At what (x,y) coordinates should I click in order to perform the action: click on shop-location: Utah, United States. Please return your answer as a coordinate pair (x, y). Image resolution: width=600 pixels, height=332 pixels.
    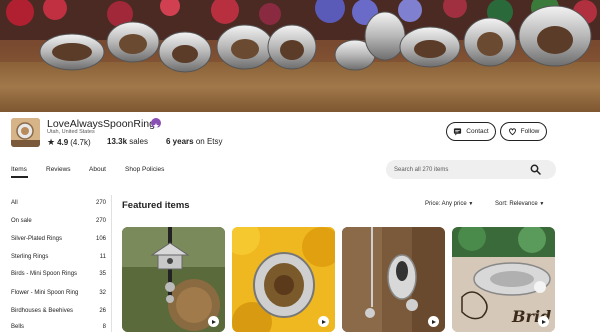
    Looking at the image, I should click on (71, 132).